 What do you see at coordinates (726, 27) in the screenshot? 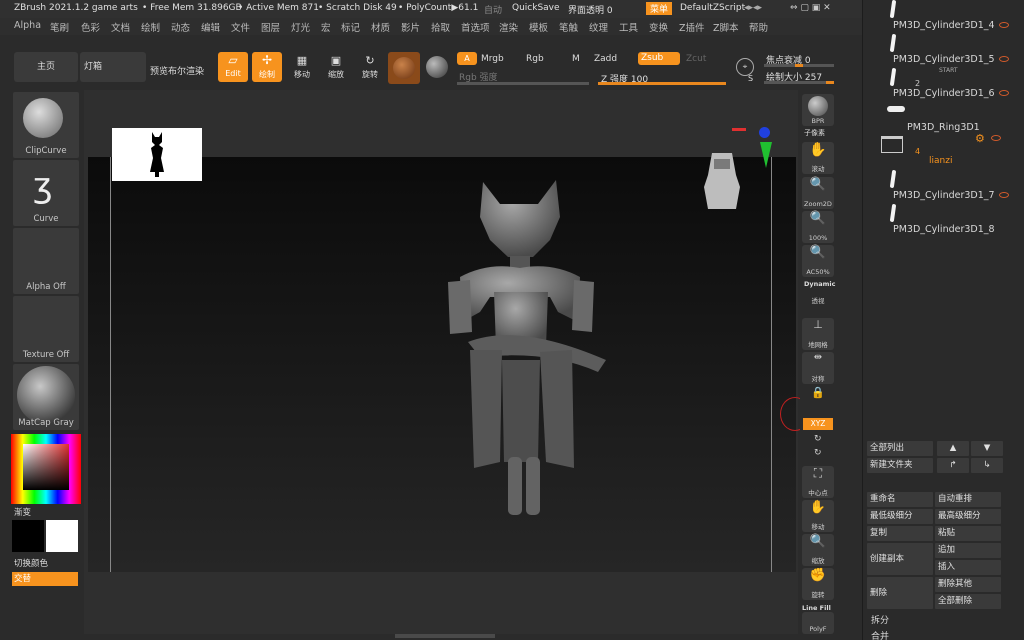
I see `menu-zscript: Z脚本` at bounding box center [726, 27].